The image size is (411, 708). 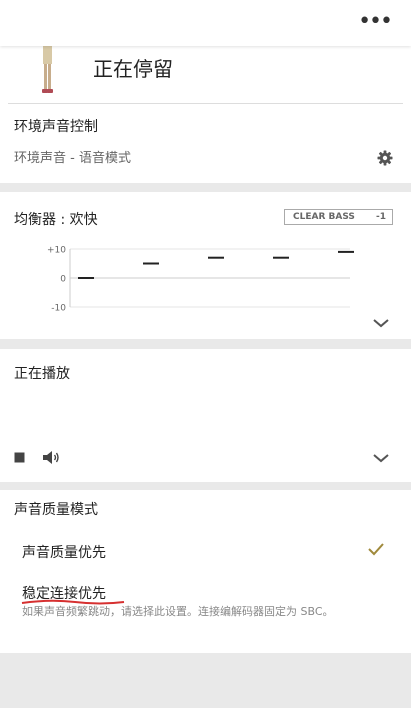 What do you see at coordinates (56, 510) in the screenshot?
I see `sound-quality-title: 声音质量模式` at bounding box center [56, 510].